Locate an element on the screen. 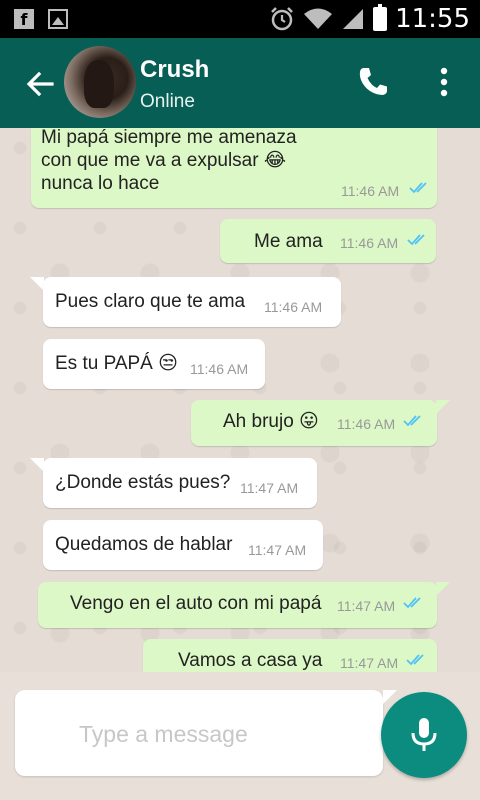  phone-icon is located at coordinates (373, 82).